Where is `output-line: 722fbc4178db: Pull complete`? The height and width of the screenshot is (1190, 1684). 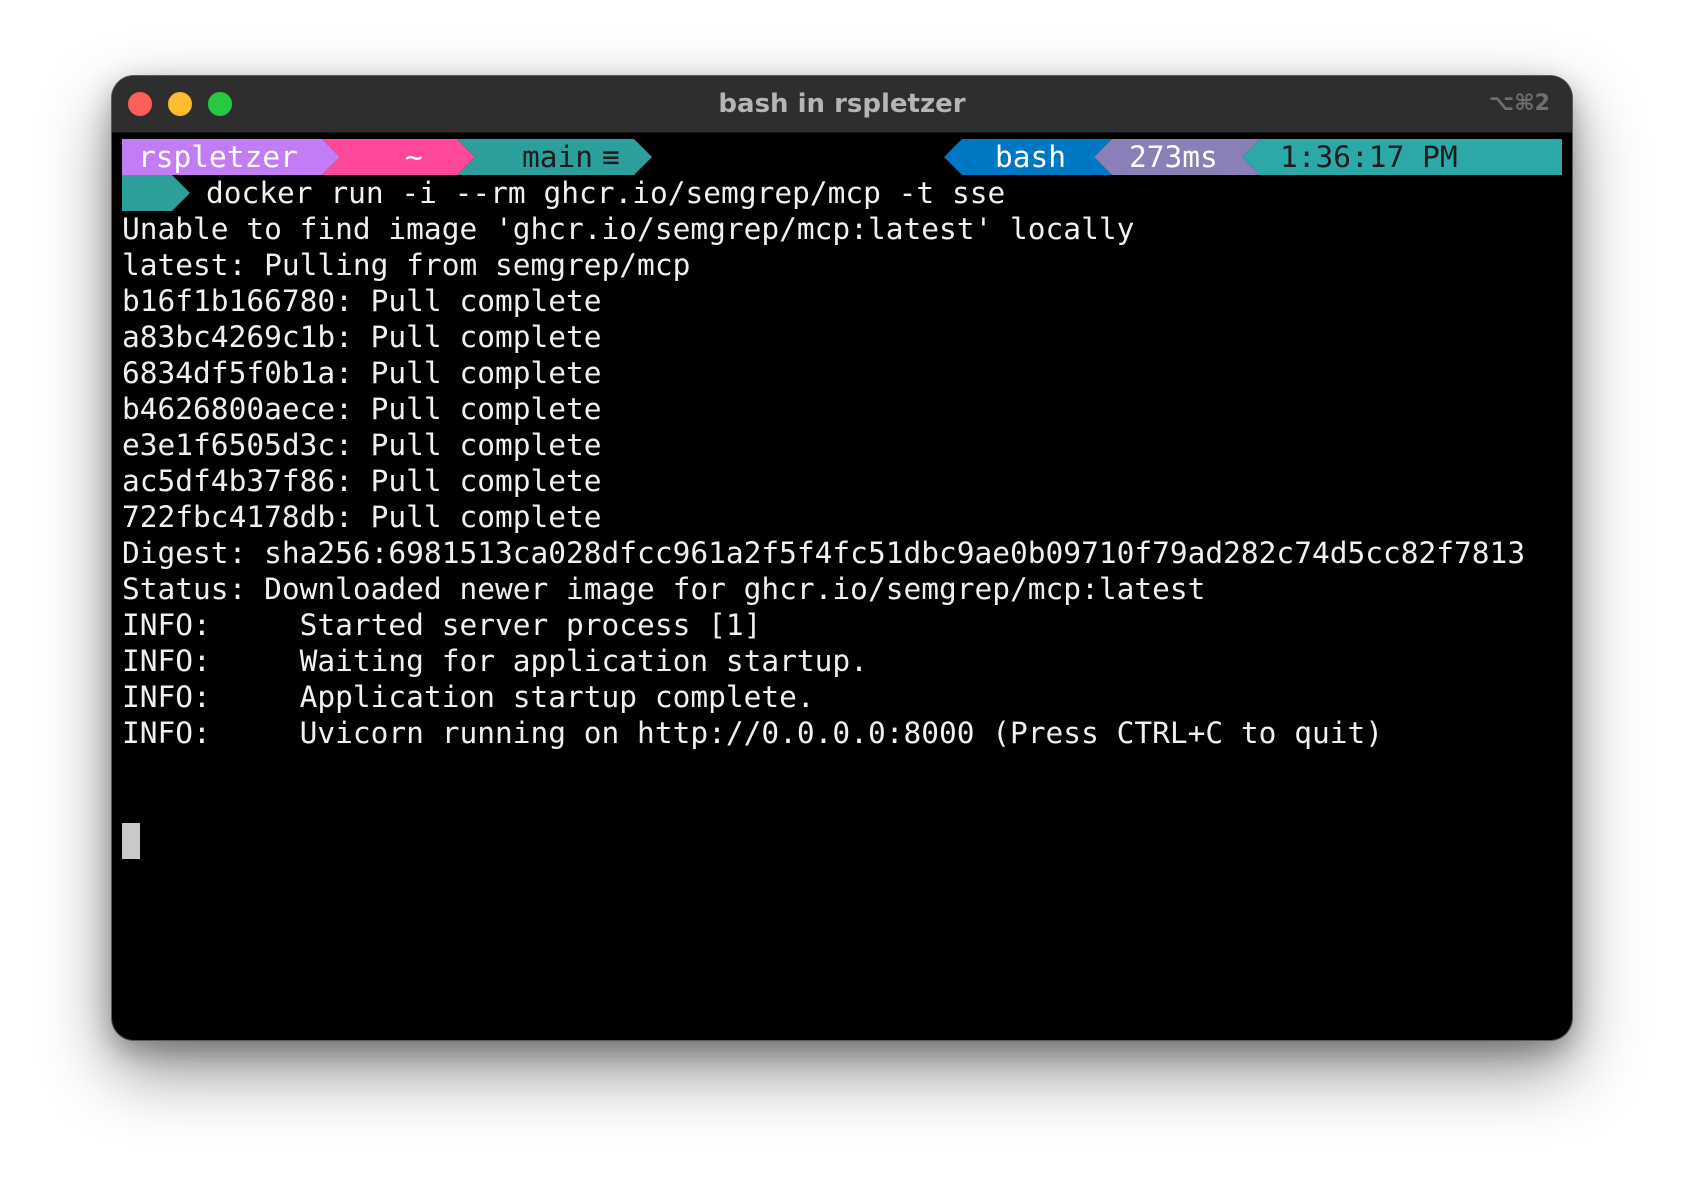
output-line: 722fbc4178db: Pull complete is located at coordinates (362, 517).